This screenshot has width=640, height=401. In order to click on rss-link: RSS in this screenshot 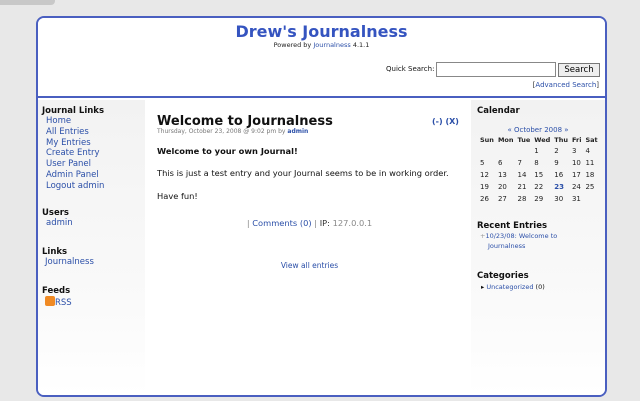, I will do `click(58, 302)`.